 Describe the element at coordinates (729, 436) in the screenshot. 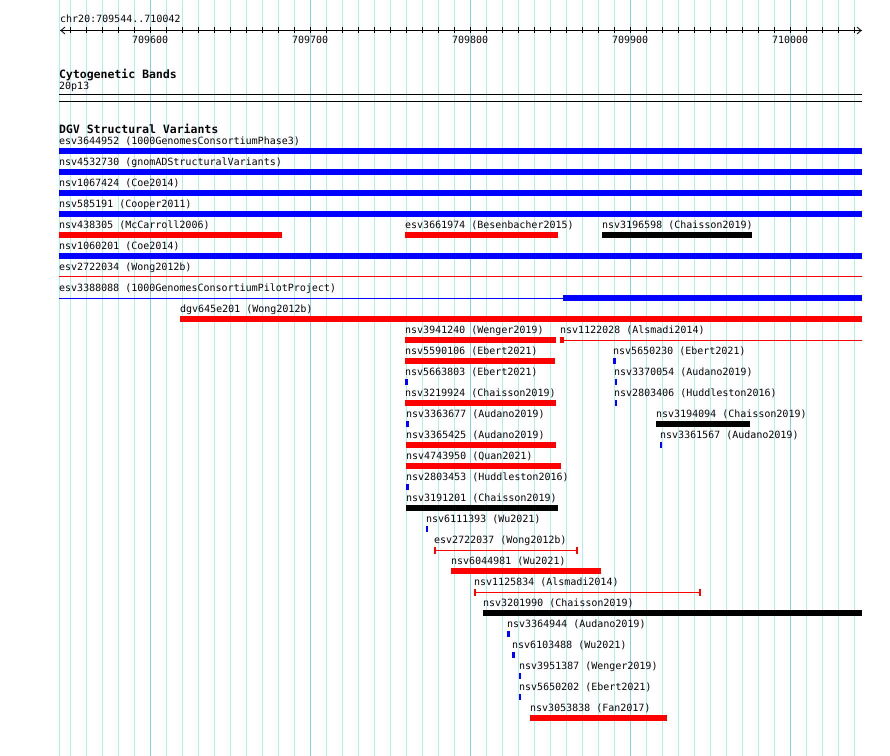

I see `feature-label: nsv3361567 (Audano2019)` at that location.